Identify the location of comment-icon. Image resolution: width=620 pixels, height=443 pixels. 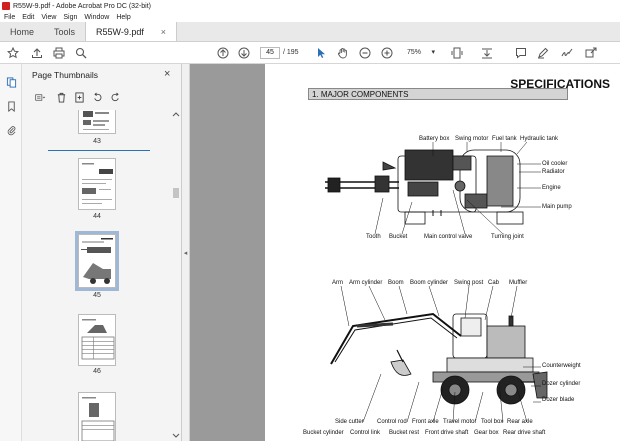
(521, 53).